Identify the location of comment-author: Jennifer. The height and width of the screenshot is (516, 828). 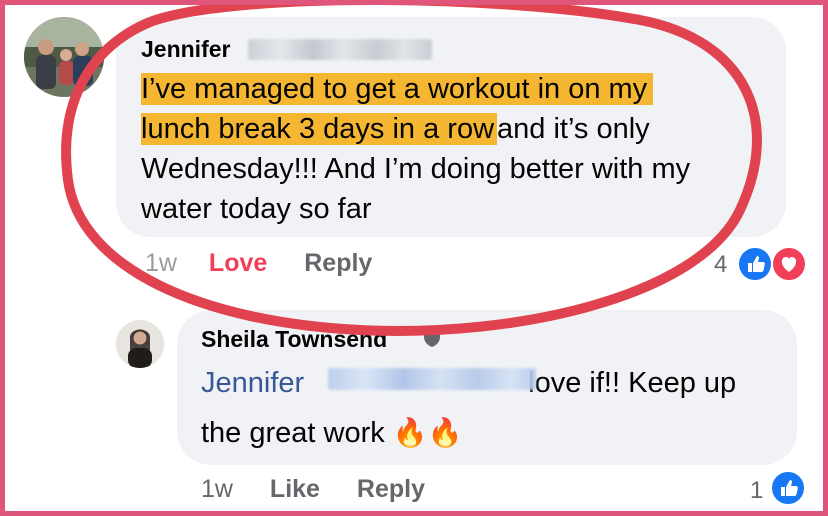
(185, 49).